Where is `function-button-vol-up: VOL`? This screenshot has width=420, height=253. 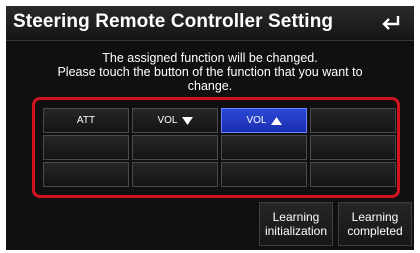 function-button-vol-up: VOL is located at coordinates (264, 120).